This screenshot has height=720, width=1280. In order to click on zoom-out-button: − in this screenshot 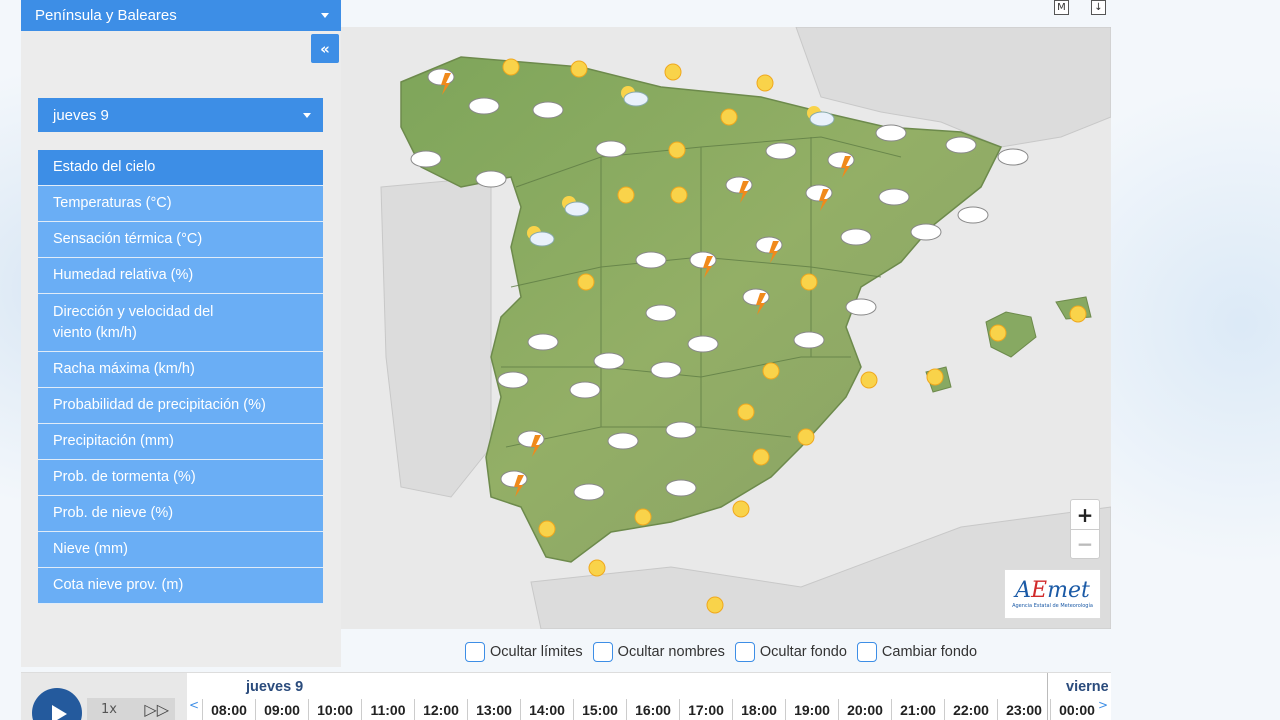, I will do `click(1085, 543)`.